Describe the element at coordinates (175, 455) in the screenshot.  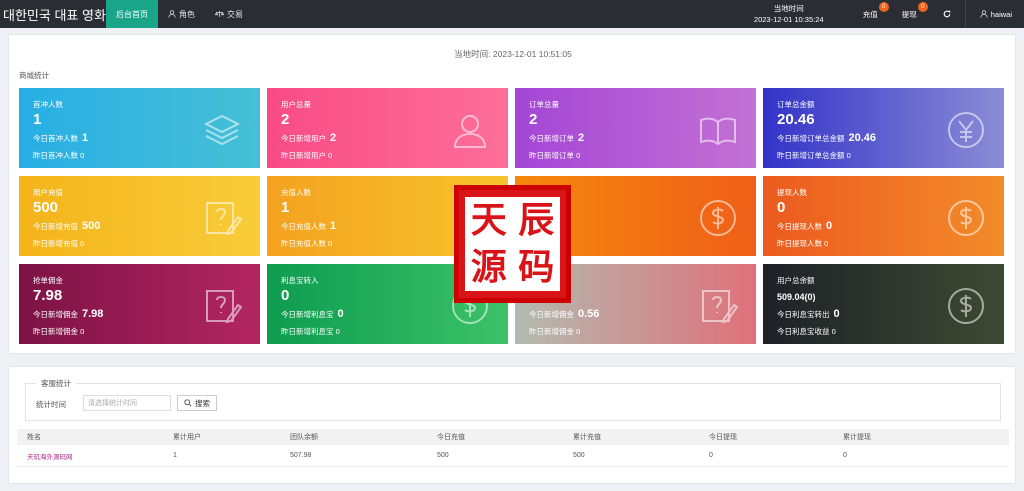
I see `table-cell: 1` at that location.